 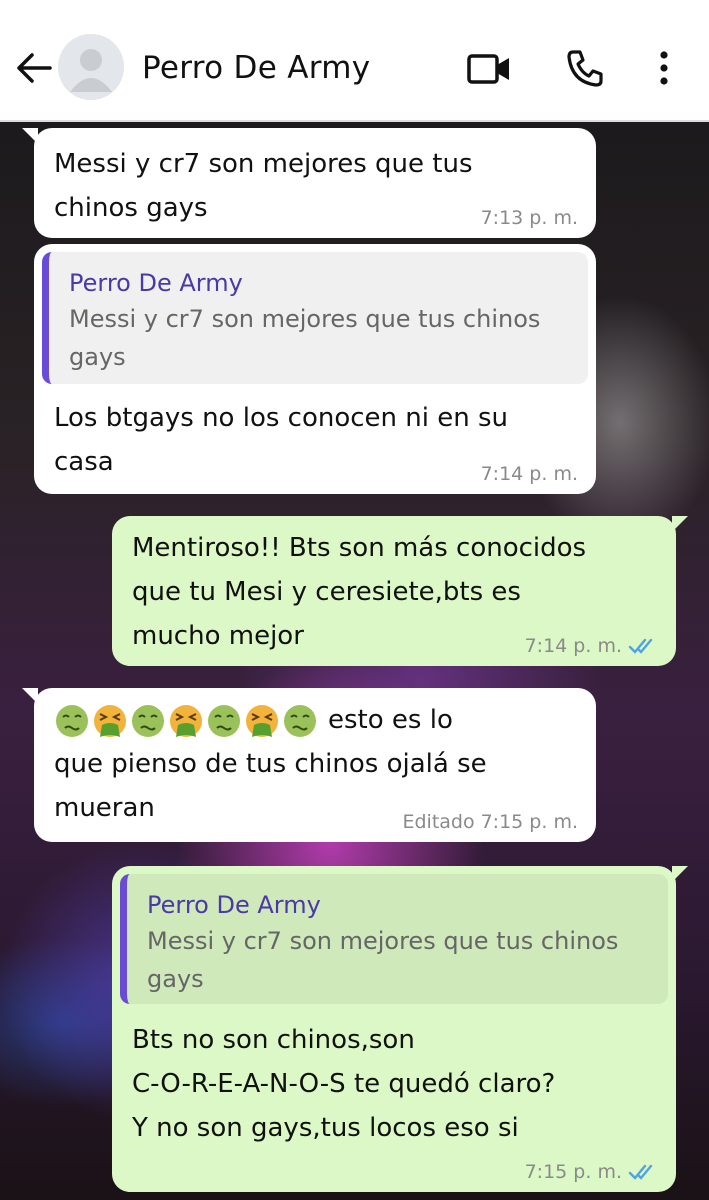 I want to click on message-timestamp: 7:13 p. m., so click(x=529, y=218).